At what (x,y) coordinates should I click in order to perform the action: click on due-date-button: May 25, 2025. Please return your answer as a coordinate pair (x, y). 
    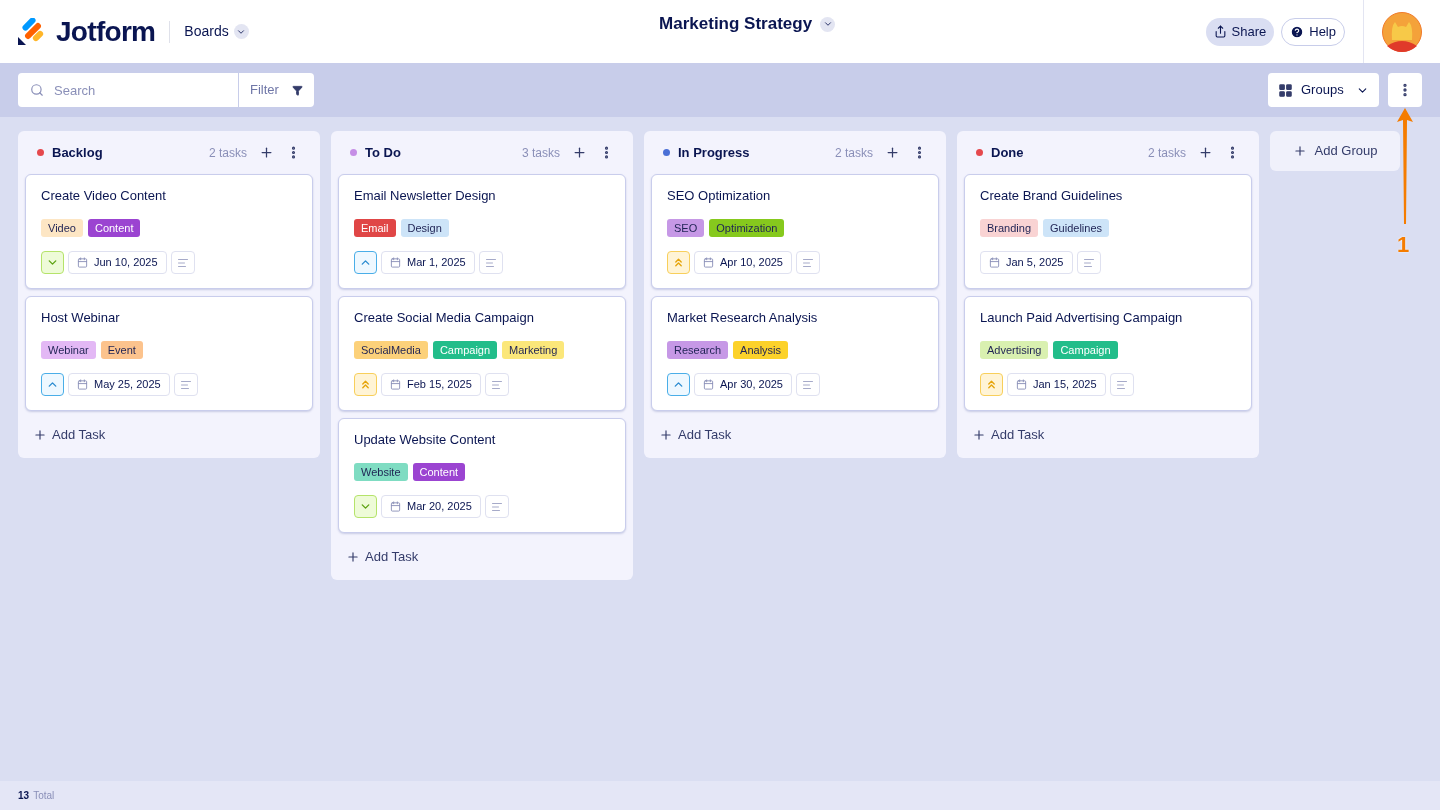
    Looking at the image, I should click on (119, 384).